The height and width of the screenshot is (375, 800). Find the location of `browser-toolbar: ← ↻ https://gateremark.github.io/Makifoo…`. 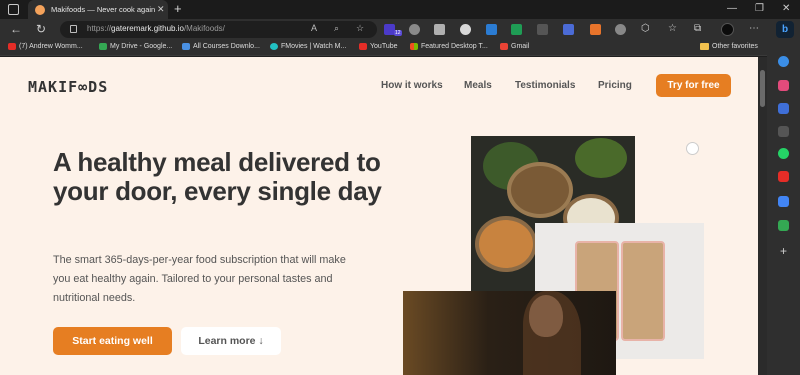

browser-toolbar: ← ↻ https://gateremark.github.io/Makifoo… is located at coordinates (400, 29).